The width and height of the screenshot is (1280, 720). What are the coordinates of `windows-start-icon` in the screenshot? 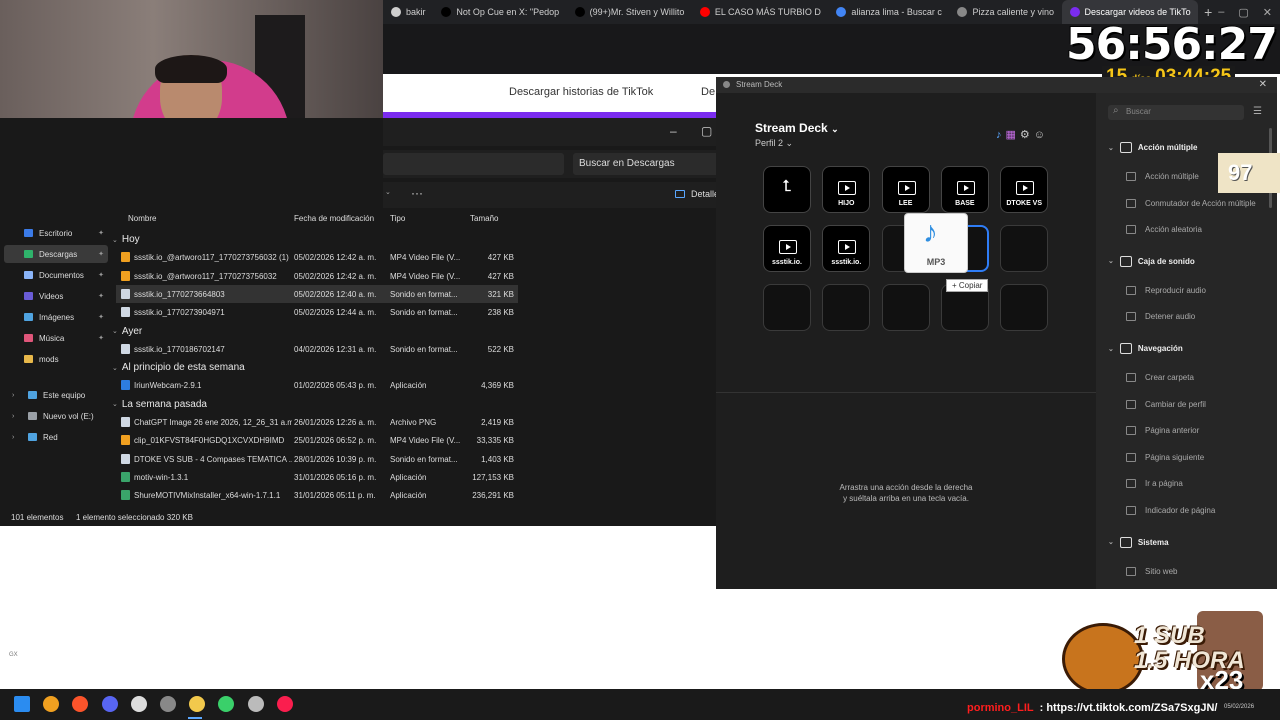 It's located at (22, 704).